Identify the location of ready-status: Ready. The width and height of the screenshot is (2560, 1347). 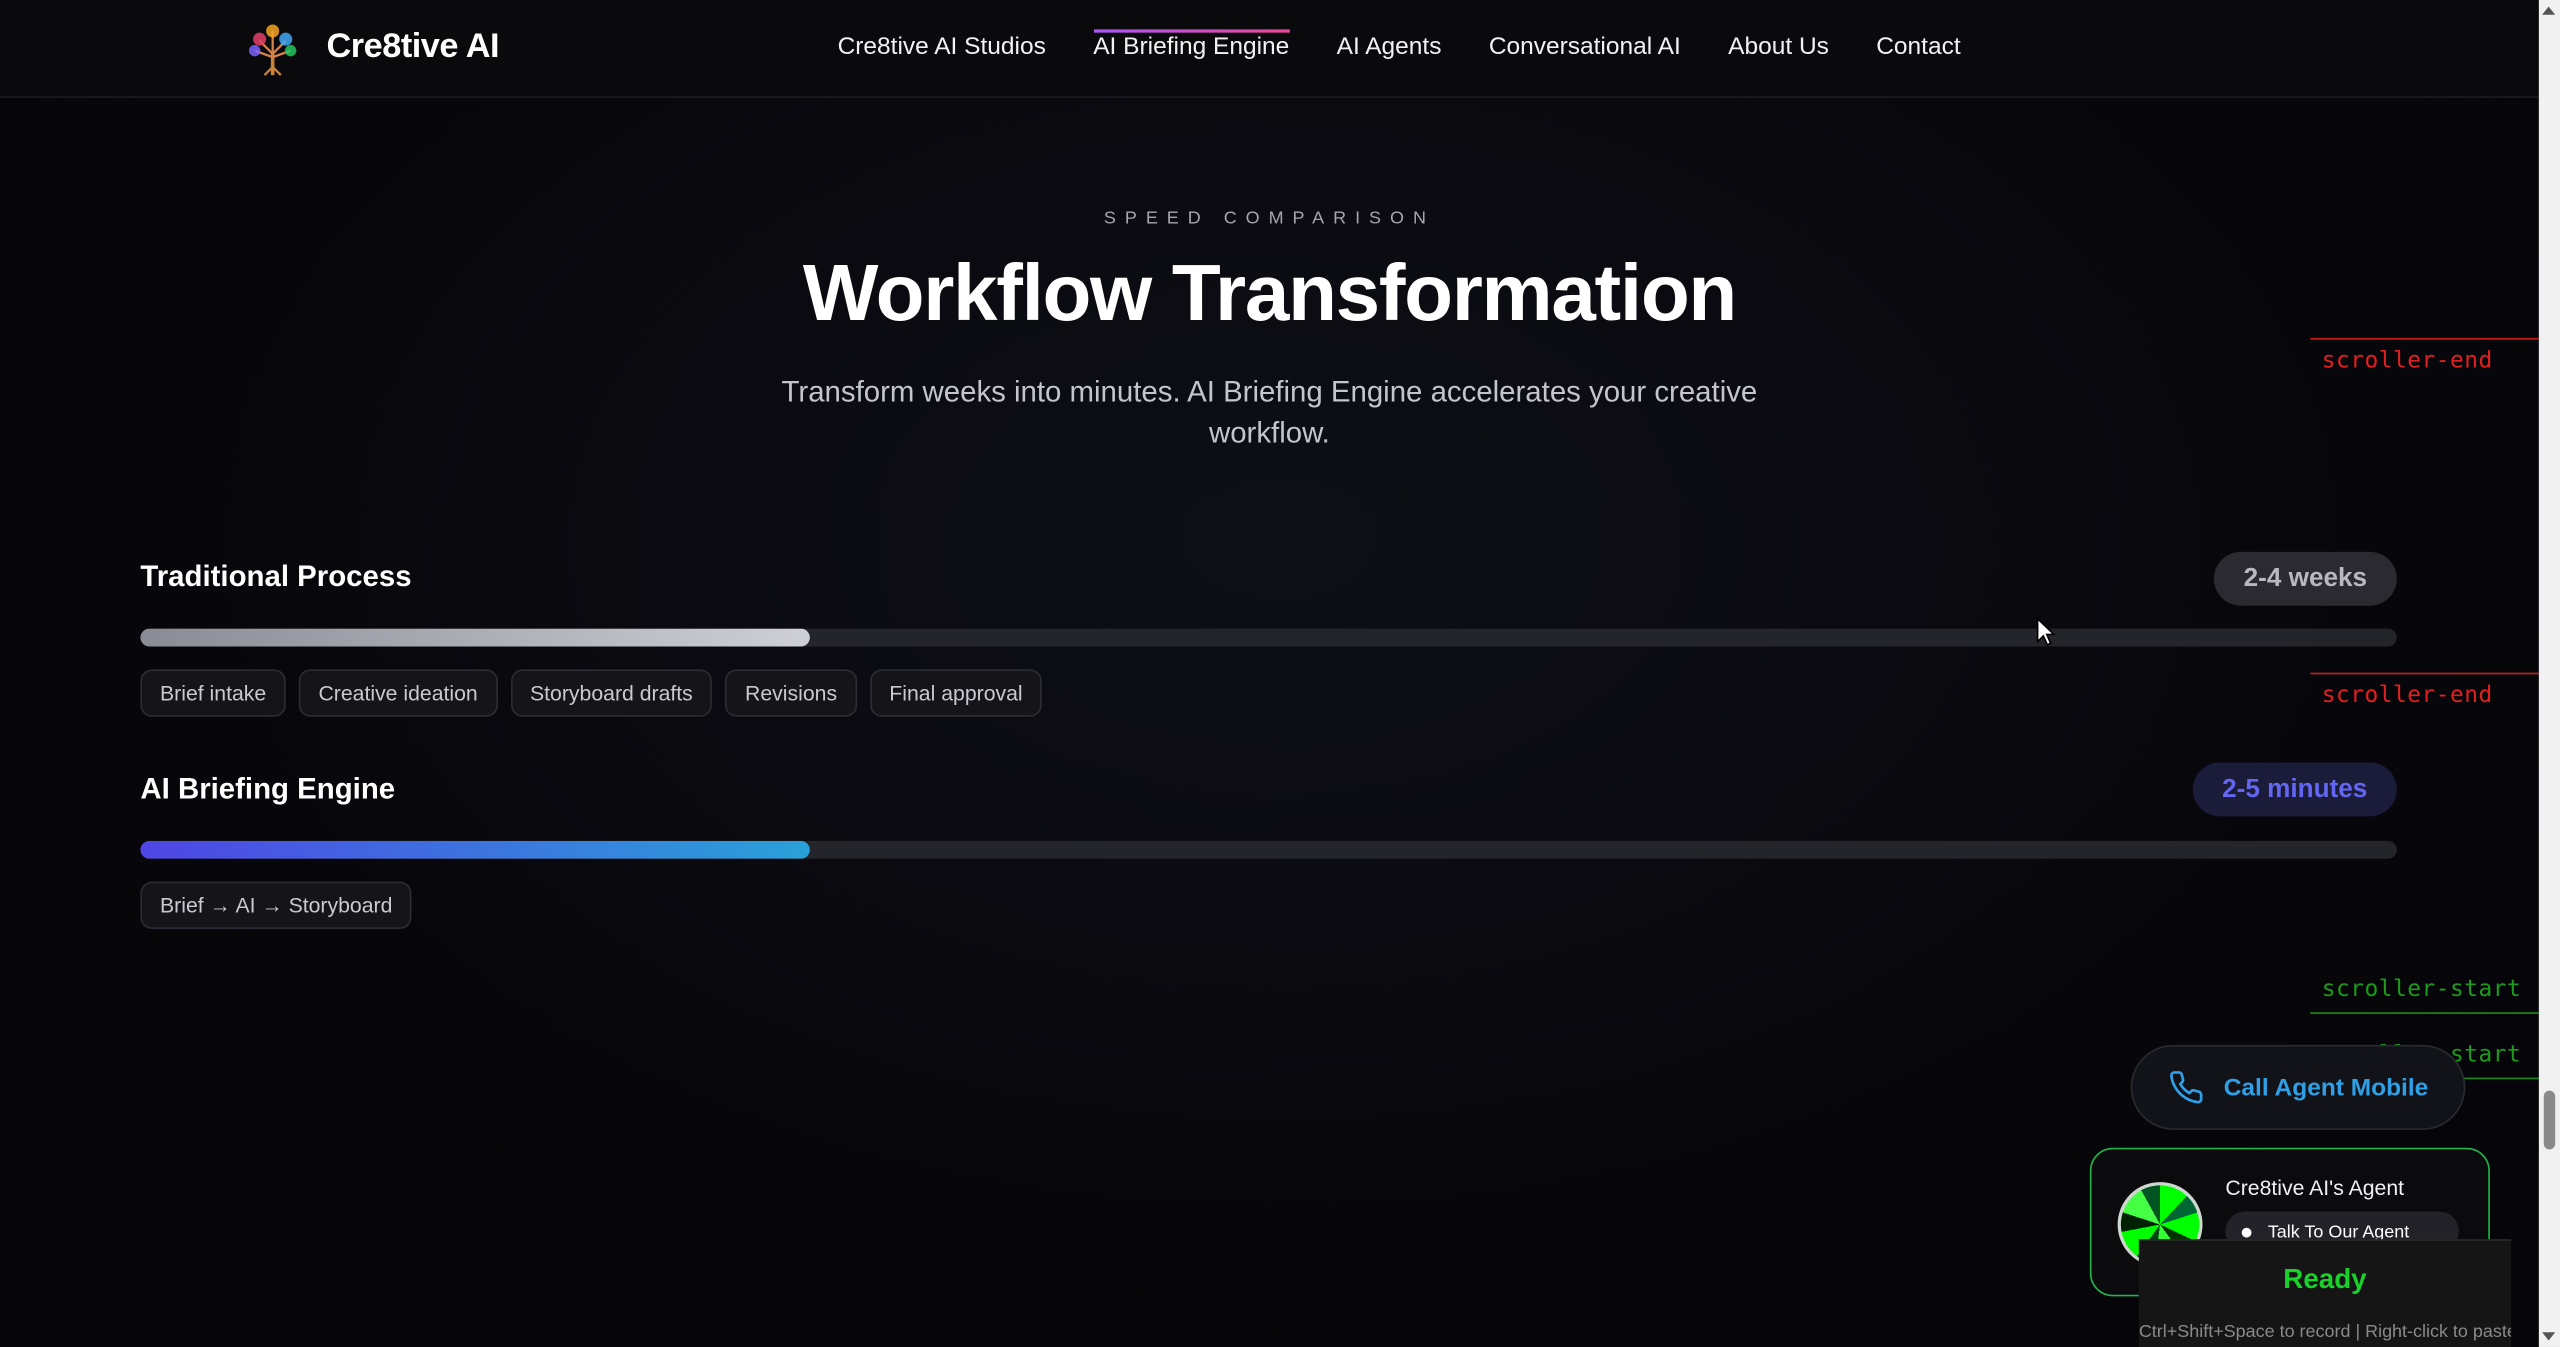
(2325, 1279).